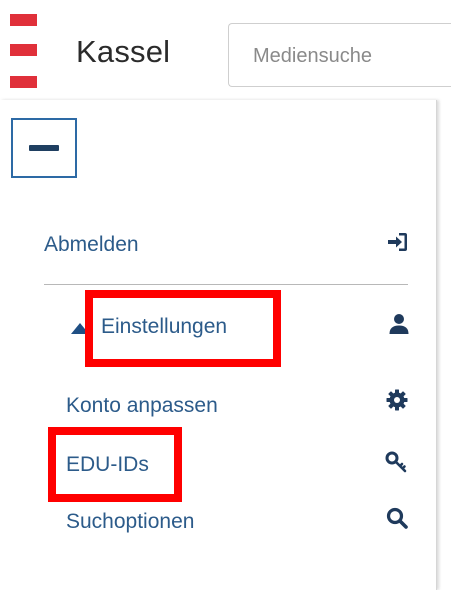 The width and height of the screenshot is (451, 590). What do you see at coordinates (351, 56) in the screenshot?
I see `media-search-input` at bounding box center [351, 56].